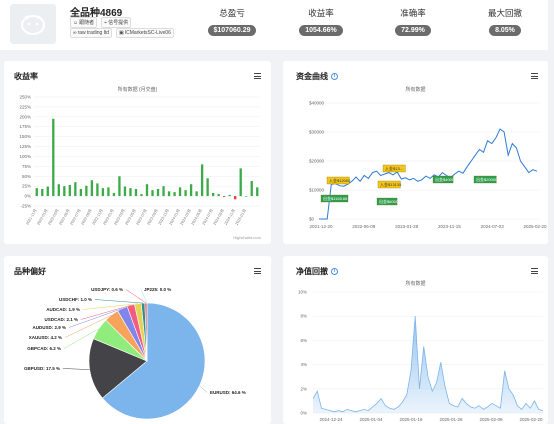 This screenshot has width=554, height=424. Describe the element at coordinates (25, 156) in the screenshot. I see `y-tick-label: 100%` at that location.